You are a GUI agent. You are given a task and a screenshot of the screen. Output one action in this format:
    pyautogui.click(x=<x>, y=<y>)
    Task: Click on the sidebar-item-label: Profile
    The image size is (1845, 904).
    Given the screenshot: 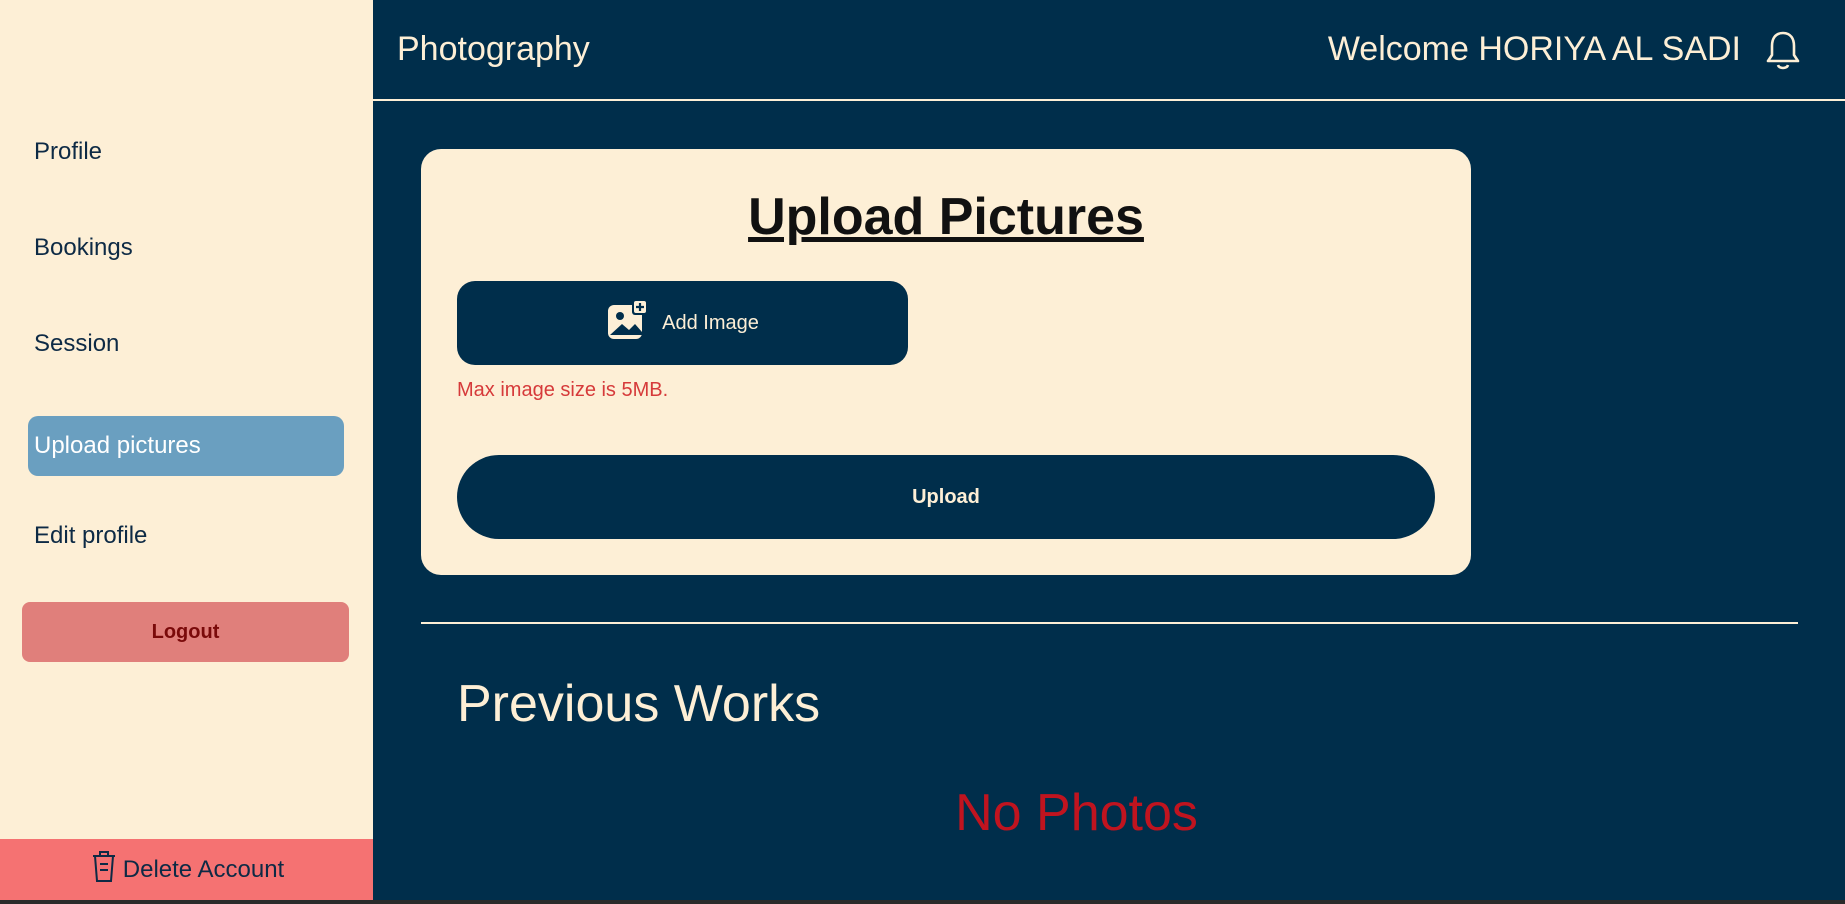 What is the action you would take?
    pyautogui.click(x=68, y=151)
    